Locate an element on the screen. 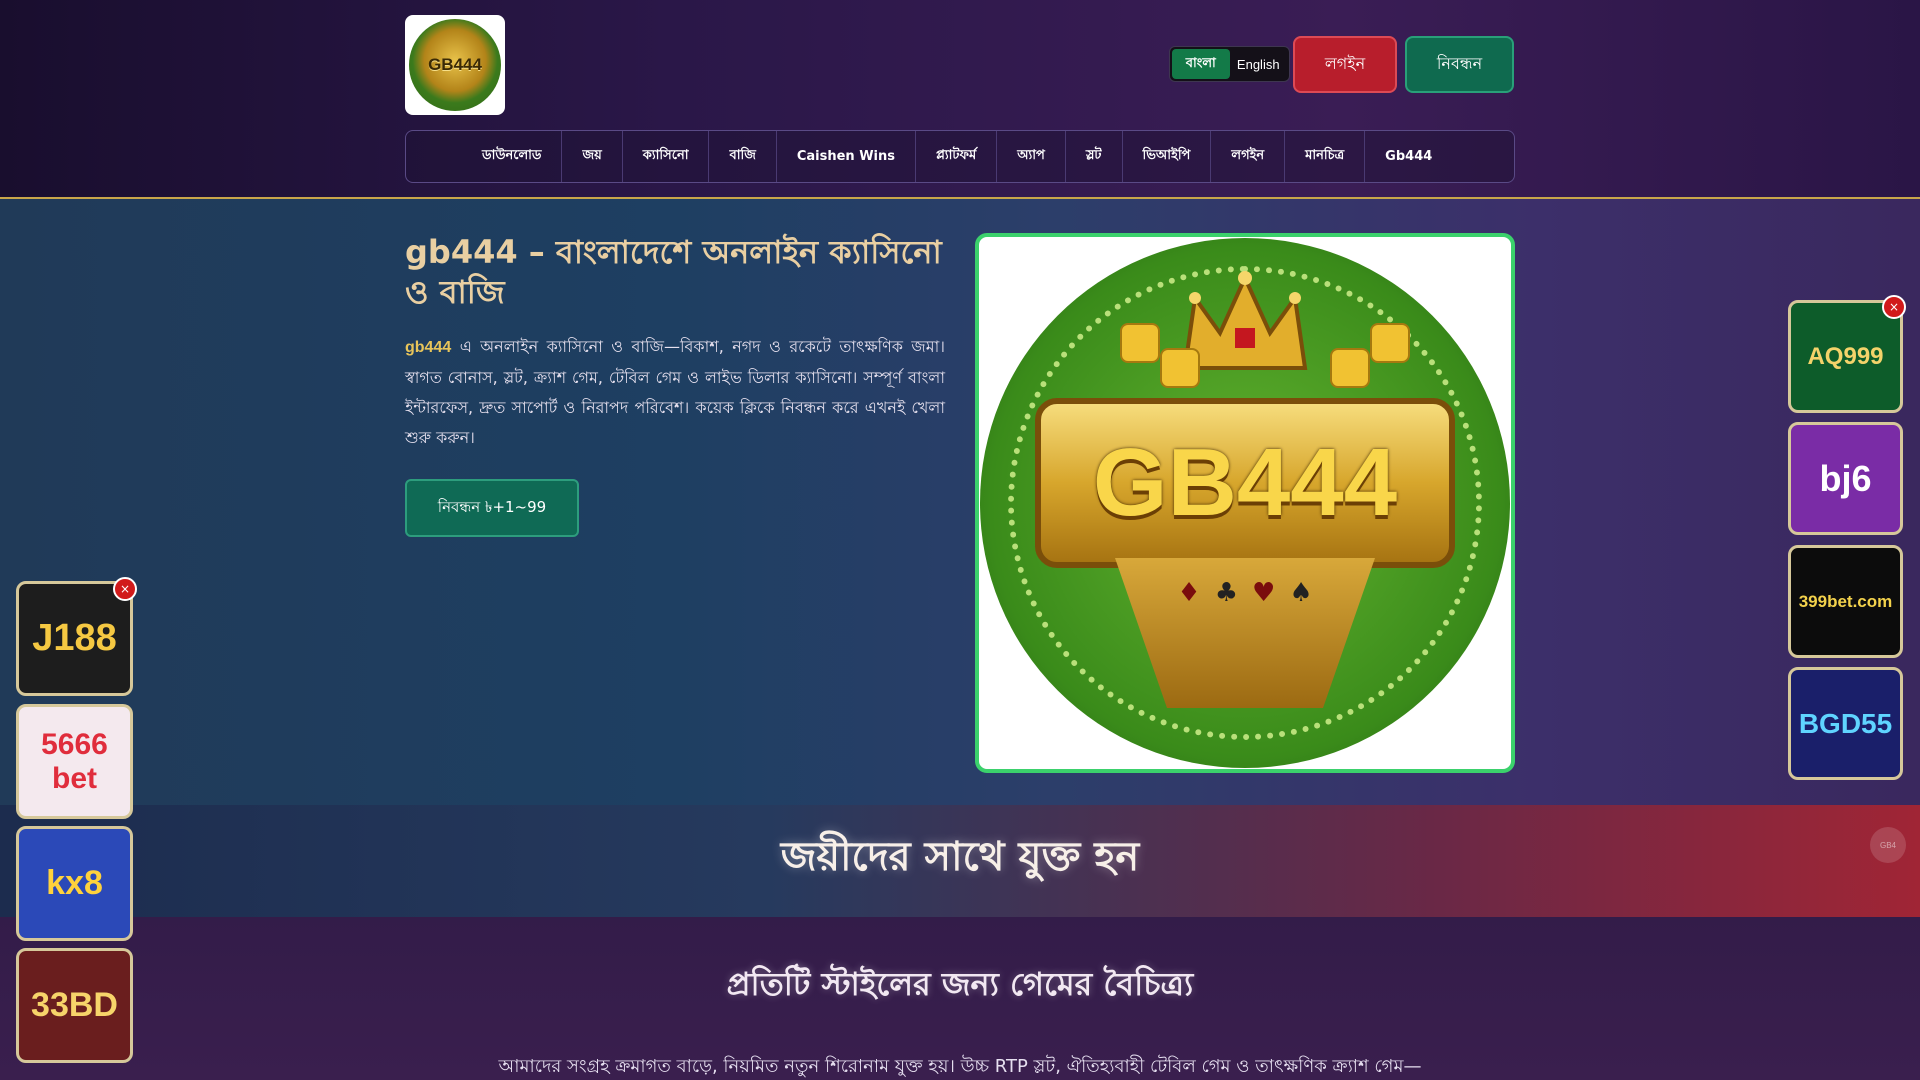 This screenshot has height=1080, width=1920. ad-right-bj6: bj6 is located at coordinates (1845, 478).